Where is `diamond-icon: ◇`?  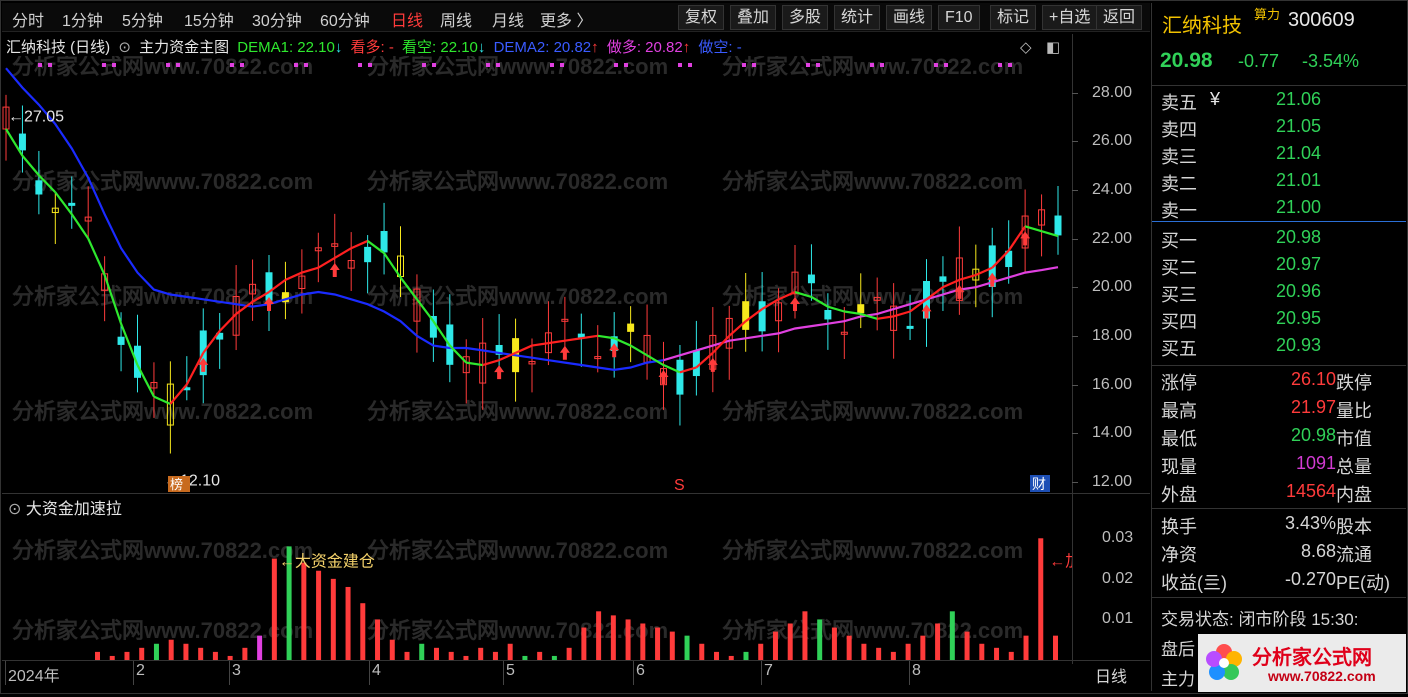
diamond-icon: ◇ is located at coordinates (1026, 47).